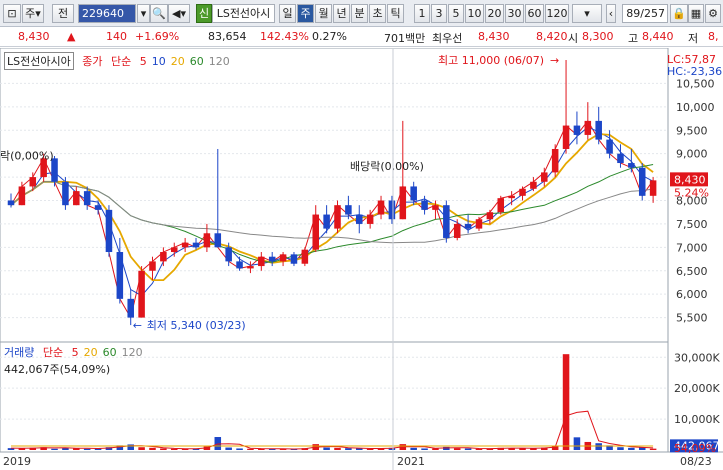 Image resolution: width=723 pixels, height=470 pixels. Describe the element at coordinates (690, 179) in the screenshot. I see `current-price-tag-label: 8,430` at that location.